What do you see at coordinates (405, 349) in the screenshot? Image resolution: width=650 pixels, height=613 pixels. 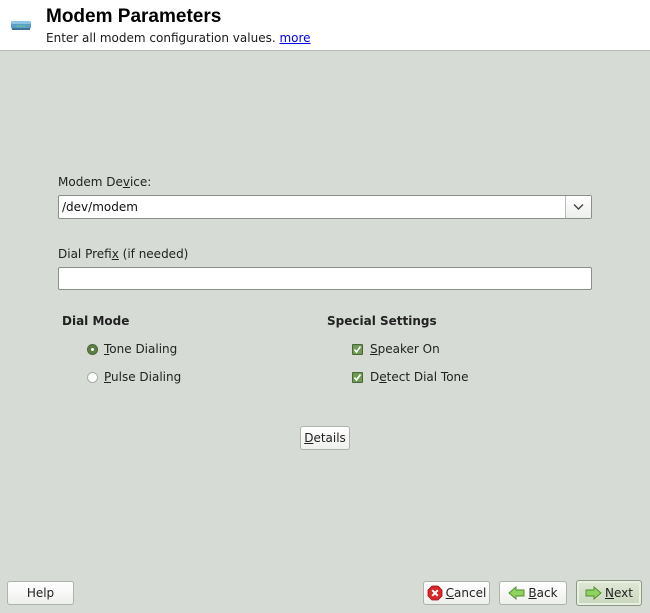 I see `speaker-on-label: Speaker On` at bounding box center [405, 349].